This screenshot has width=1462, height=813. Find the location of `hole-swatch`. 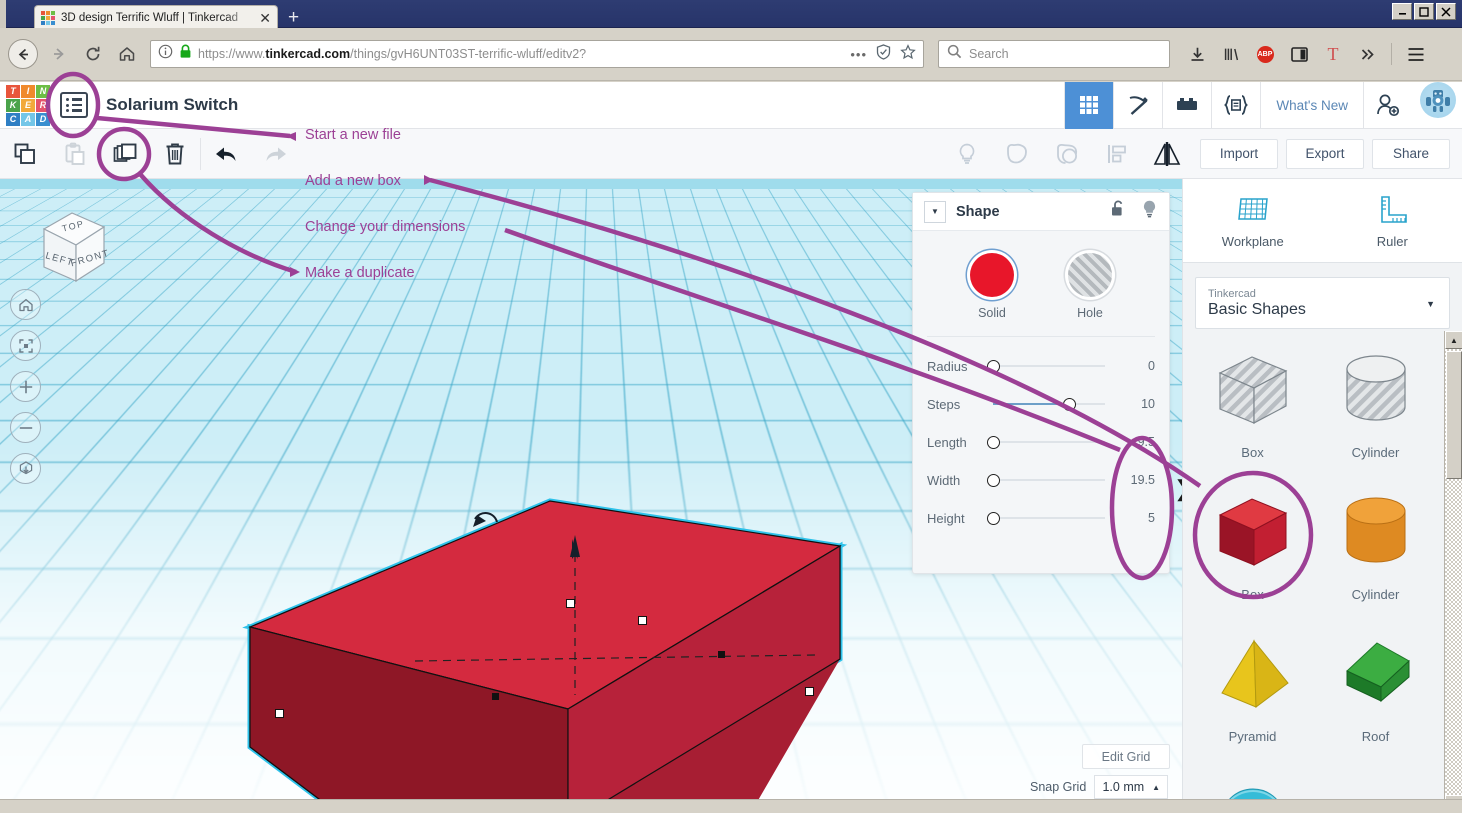

hole-swatch is located at coordinates (1090, 275).